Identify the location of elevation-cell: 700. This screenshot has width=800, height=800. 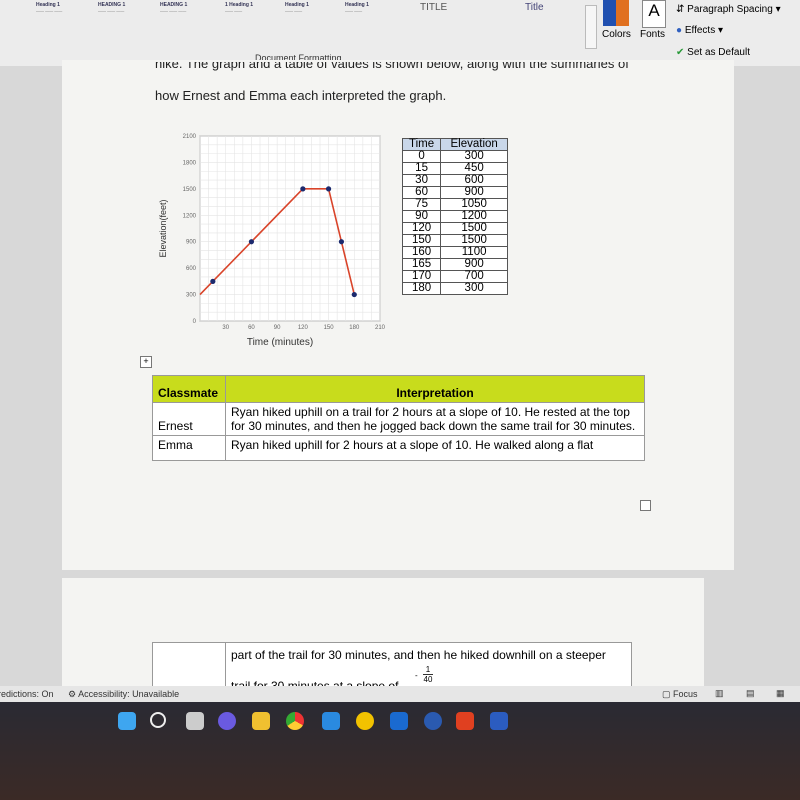
(474, 276).